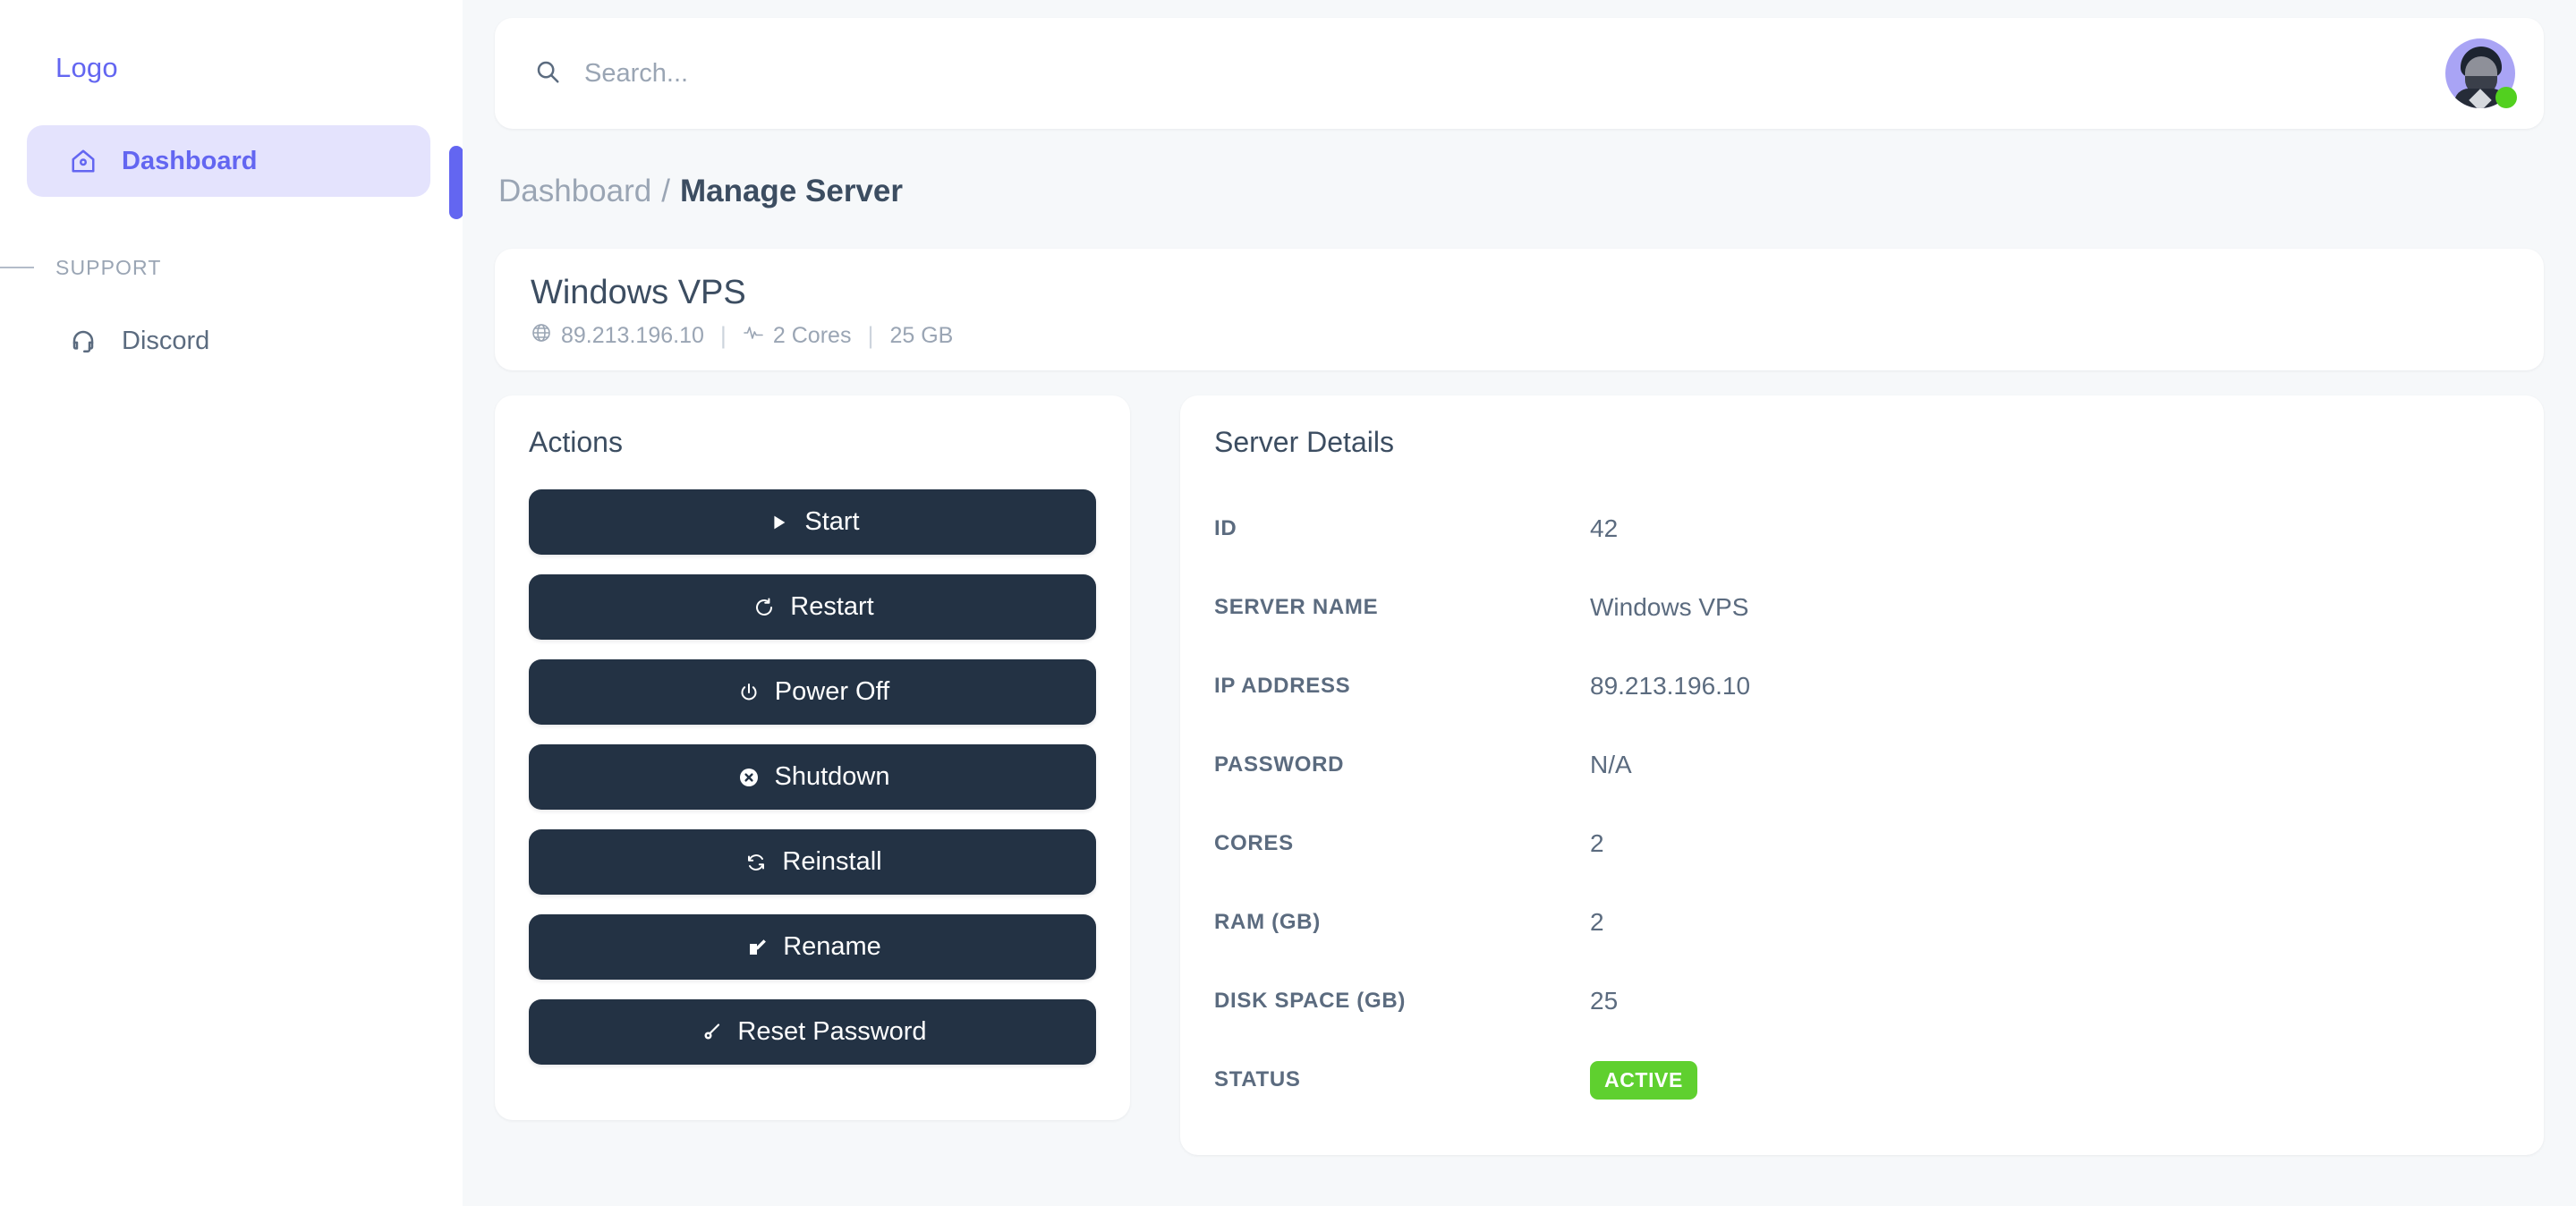 This screenshot has height=1206, width=2576. Describe the element at coordinates (1669, 607) in the screenshot. I see `detail-value: Windows VPS` at that location.